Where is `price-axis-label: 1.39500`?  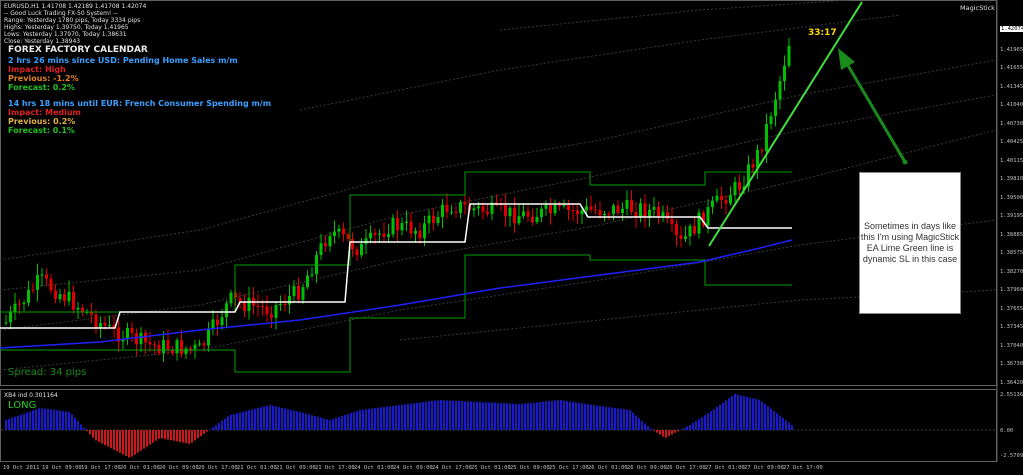
price-axis-label: 1.39500 is located at coordinates (1011, 197).